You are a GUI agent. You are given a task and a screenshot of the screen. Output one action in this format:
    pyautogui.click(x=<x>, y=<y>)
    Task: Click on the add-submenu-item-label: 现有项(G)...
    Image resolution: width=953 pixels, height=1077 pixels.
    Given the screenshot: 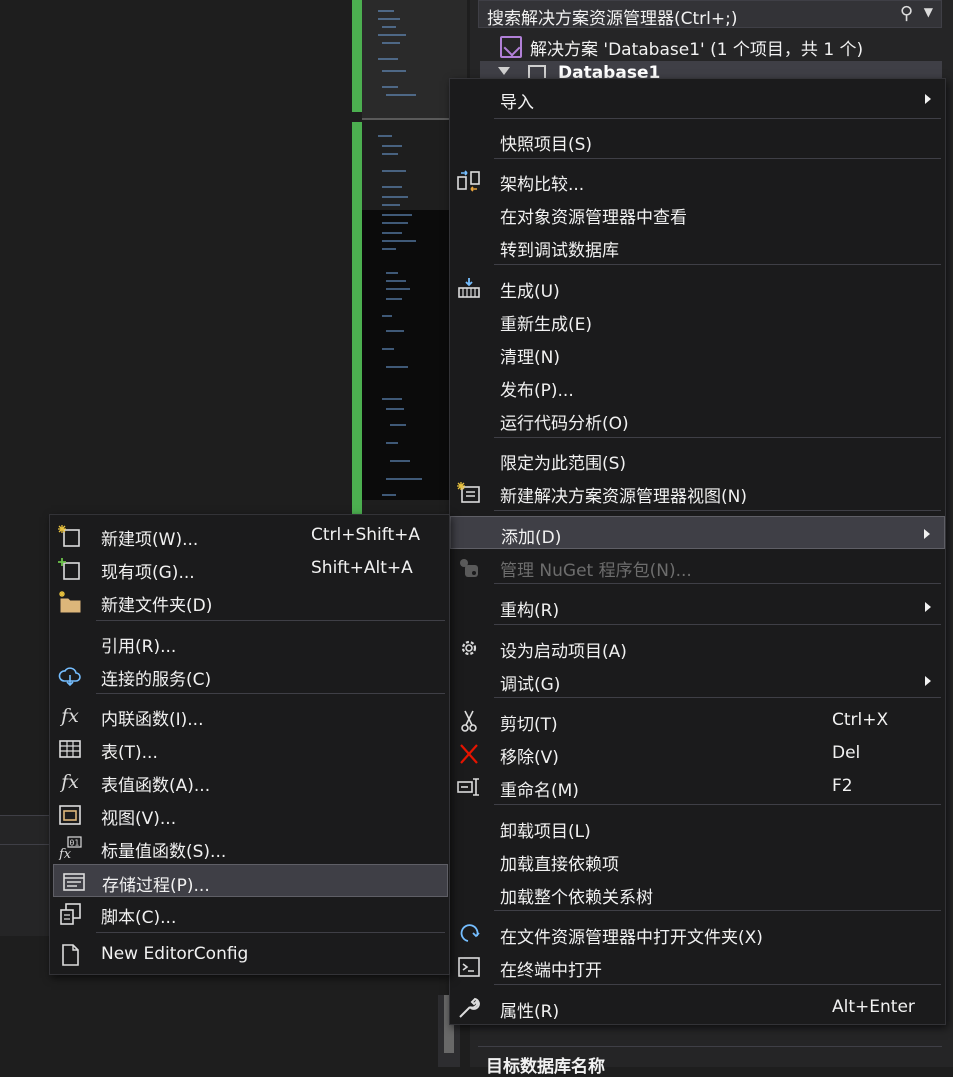 What is the action you would take?
    pyautogui.click(x=148, y=570)
    